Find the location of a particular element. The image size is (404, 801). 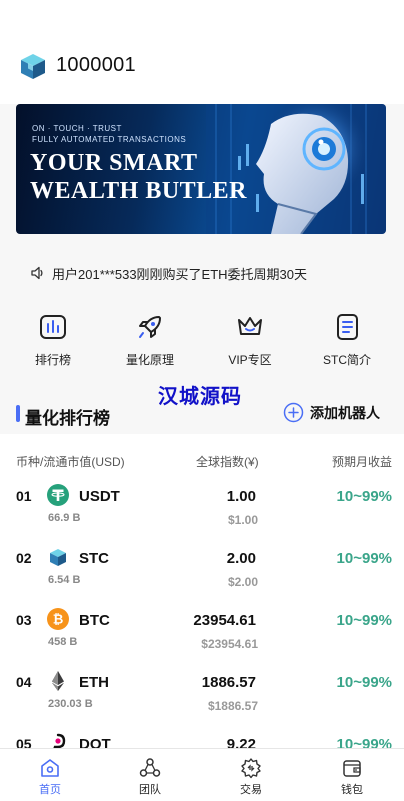

coin-index: 9.22 is located at coordinates (241, 742).